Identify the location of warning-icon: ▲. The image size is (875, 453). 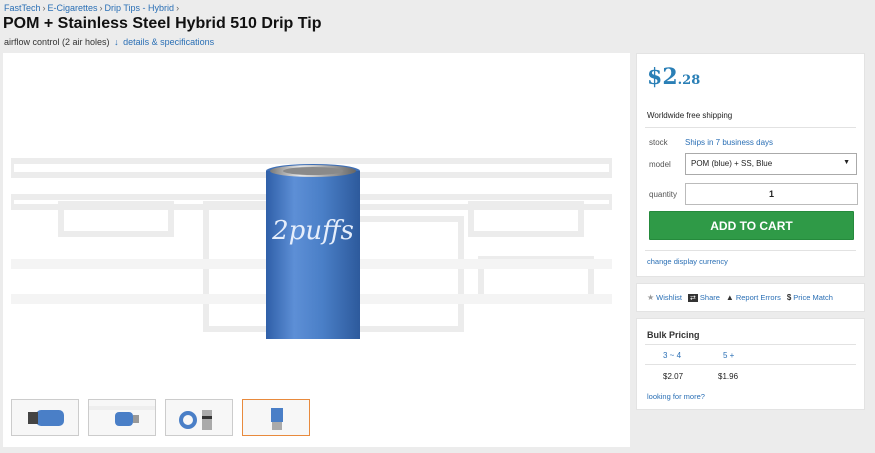
(729, 297).